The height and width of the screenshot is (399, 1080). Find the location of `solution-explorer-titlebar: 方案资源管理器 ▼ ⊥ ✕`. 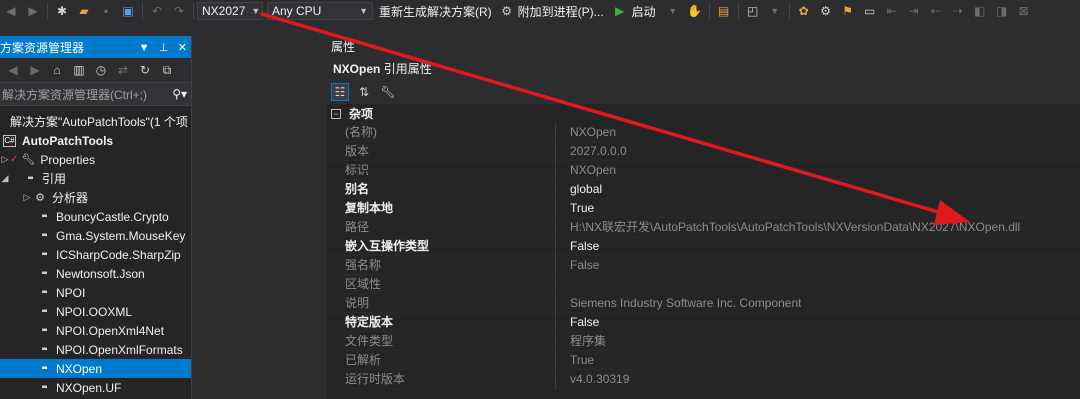

solution-explorer-titlebar: 方案资源管理器 ▼ ⊥ ✕ is located at coordinates (95, 47).